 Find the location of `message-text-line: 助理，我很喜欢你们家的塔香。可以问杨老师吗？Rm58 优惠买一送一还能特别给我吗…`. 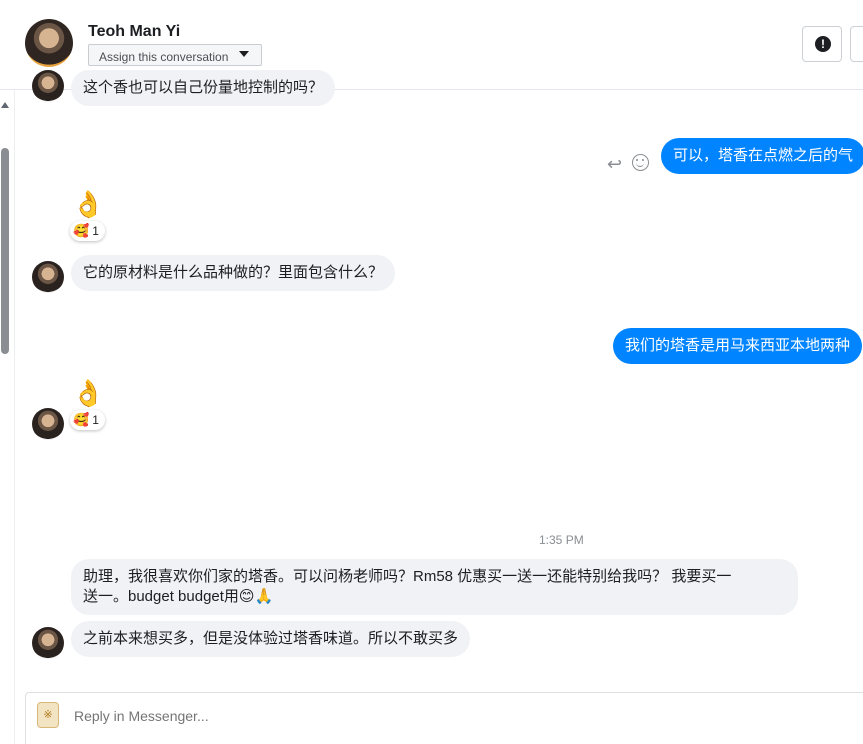

message-text-line: 助理，我很喜欢你们家的塔香。可以问杨老师吗？Rm58 优惠买一送一还能特别给我吗… is located at coordinates (407, 576).